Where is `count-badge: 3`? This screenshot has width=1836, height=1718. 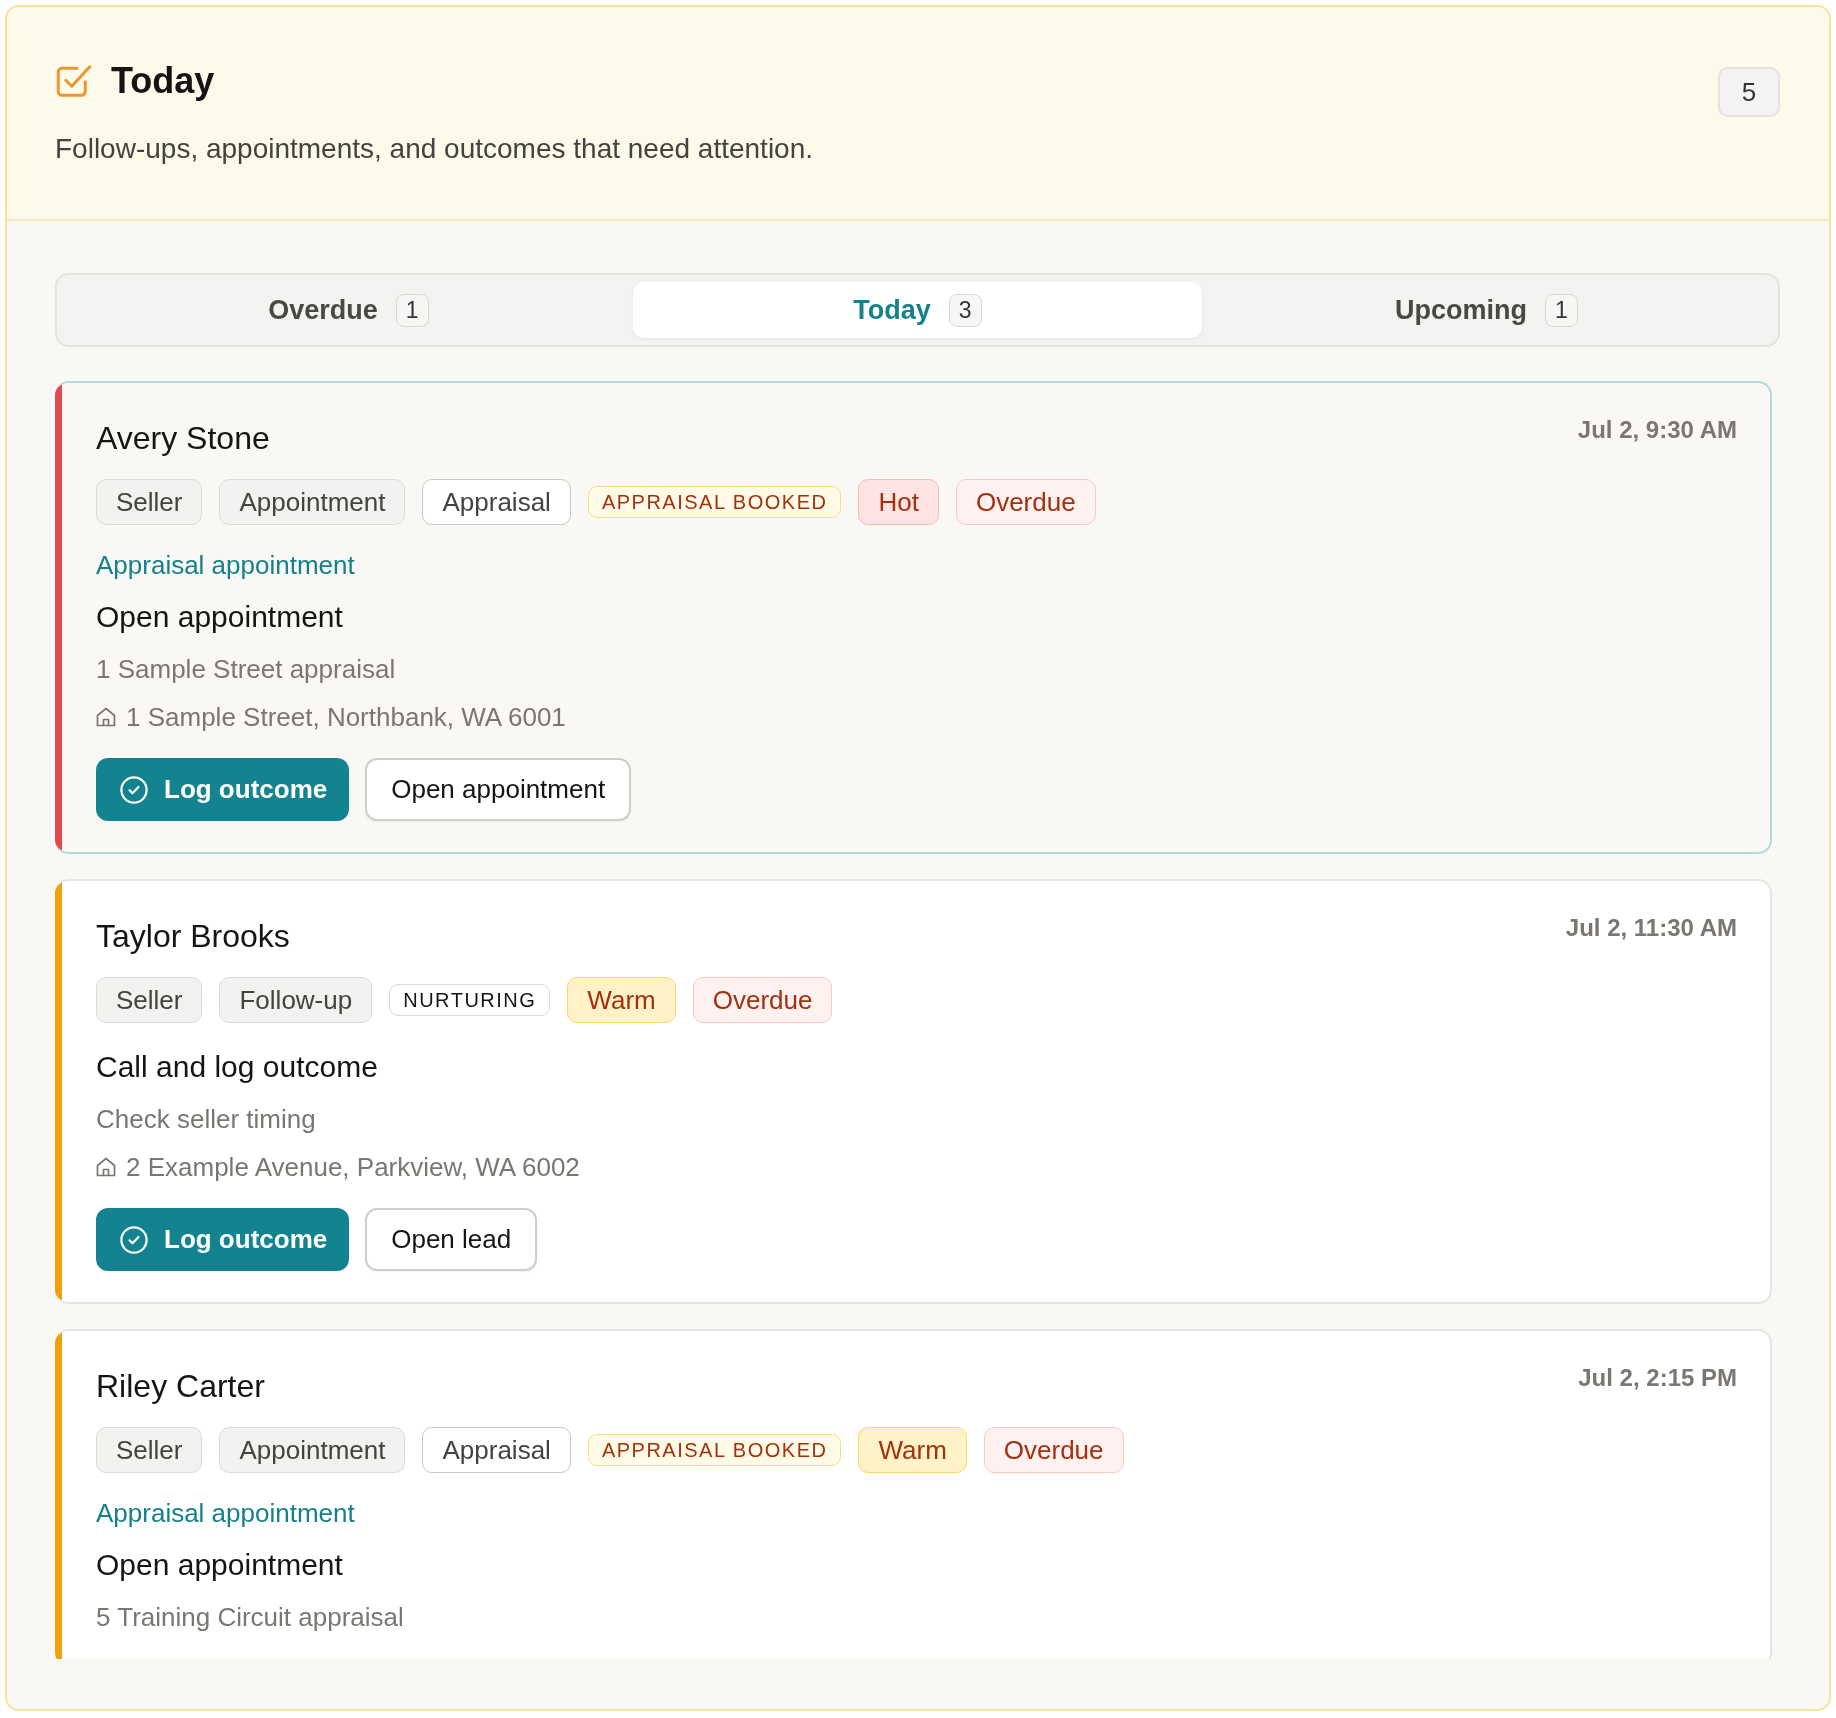
count-badge: 3 is located at coordinates (965, 310).